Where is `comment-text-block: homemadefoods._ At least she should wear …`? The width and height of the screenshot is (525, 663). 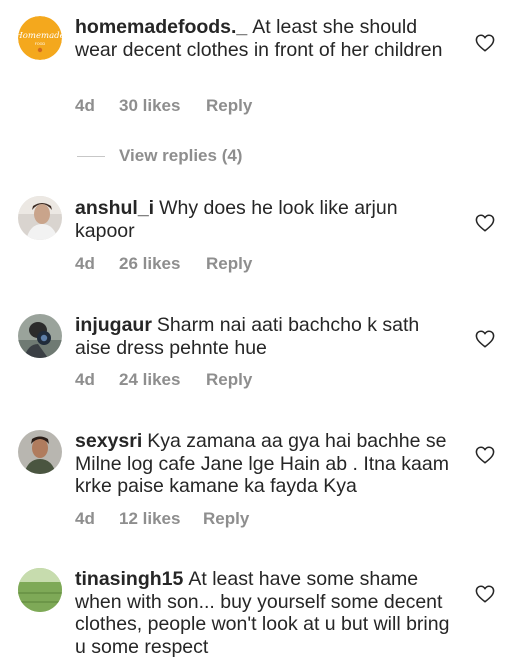 comment-text-block: homemadefoods._ At least she should wear … is located at coordinates (262, 38).